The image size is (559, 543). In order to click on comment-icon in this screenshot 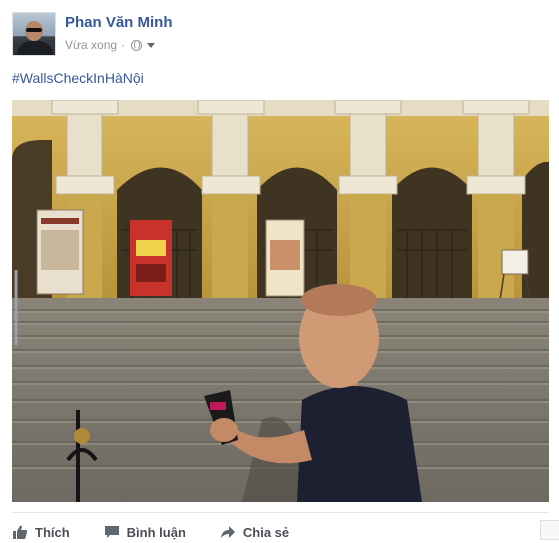, I will do `click(111, 532)`.